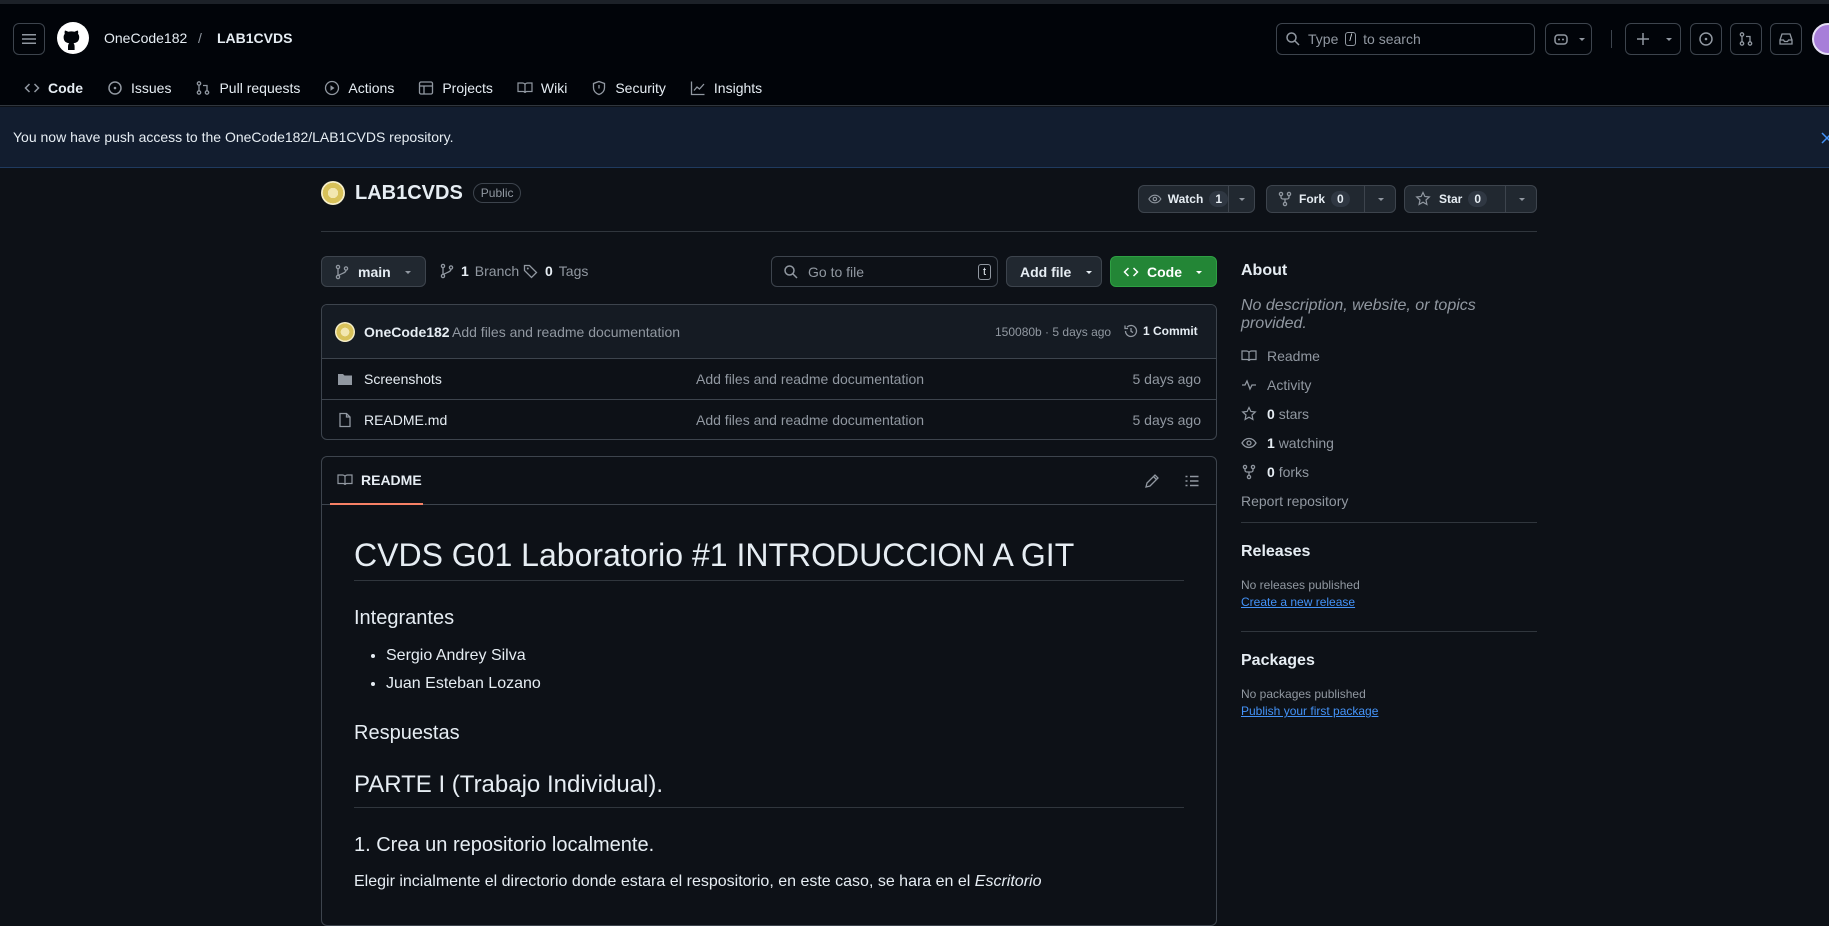 Image resolution: width=1829 pixels, height=926 pixels. Describe the element at coordinates (376, 504) in the screenshot. I see `readme-tab-underline` at that location.